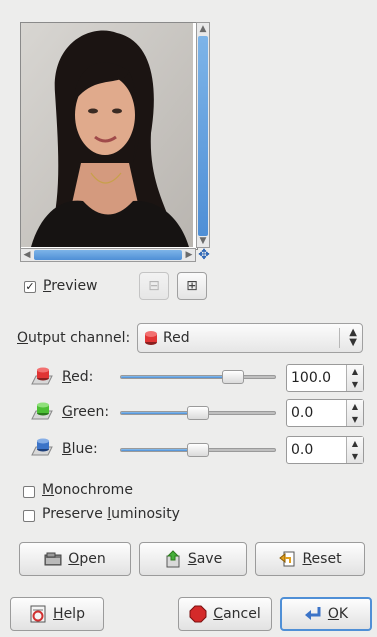  What do you see at coordinates (302, 413) in the screenshot?
I see `green-value: 0.0` at bounding box center [302, 413].